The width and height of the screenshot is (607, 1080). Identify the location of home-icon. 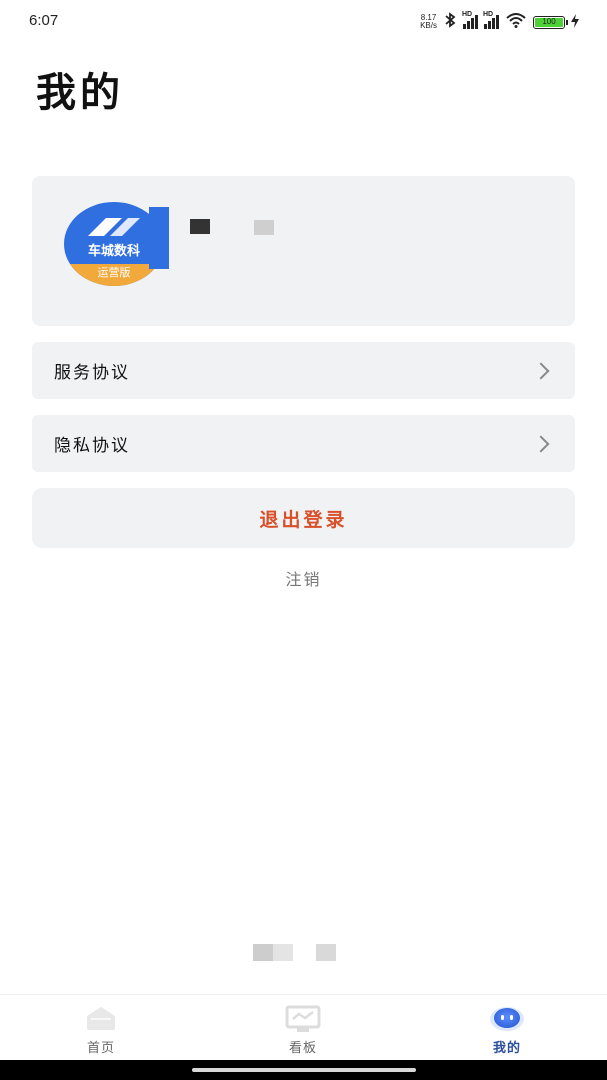
(101, 1020).